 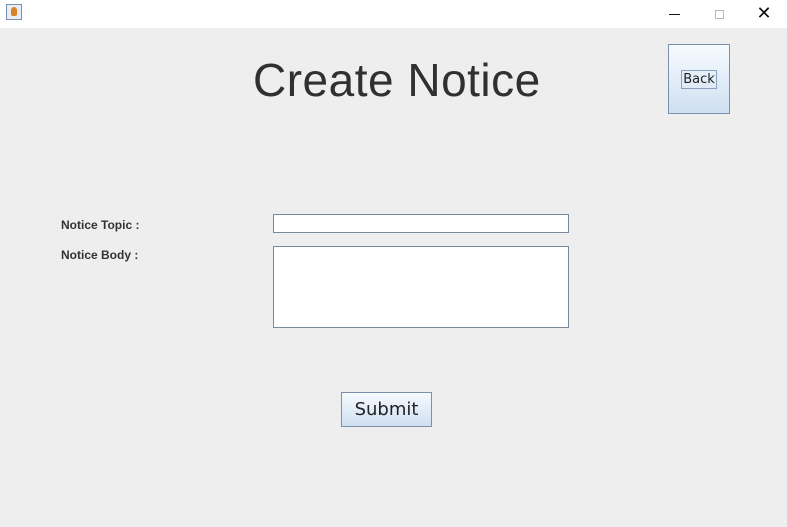 I want to click on notice-body-textarea, so click(x=421, y=287).